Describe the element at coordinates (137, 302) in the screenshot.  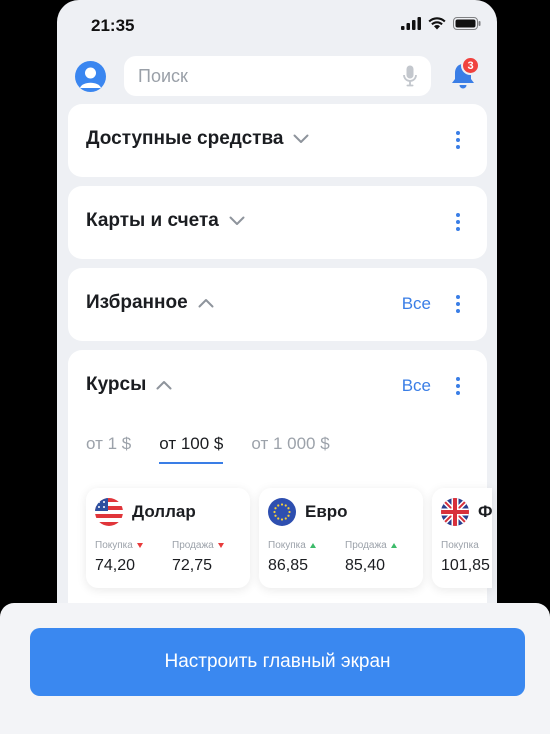
I see `section-favorites-label: Избранное` at that location.